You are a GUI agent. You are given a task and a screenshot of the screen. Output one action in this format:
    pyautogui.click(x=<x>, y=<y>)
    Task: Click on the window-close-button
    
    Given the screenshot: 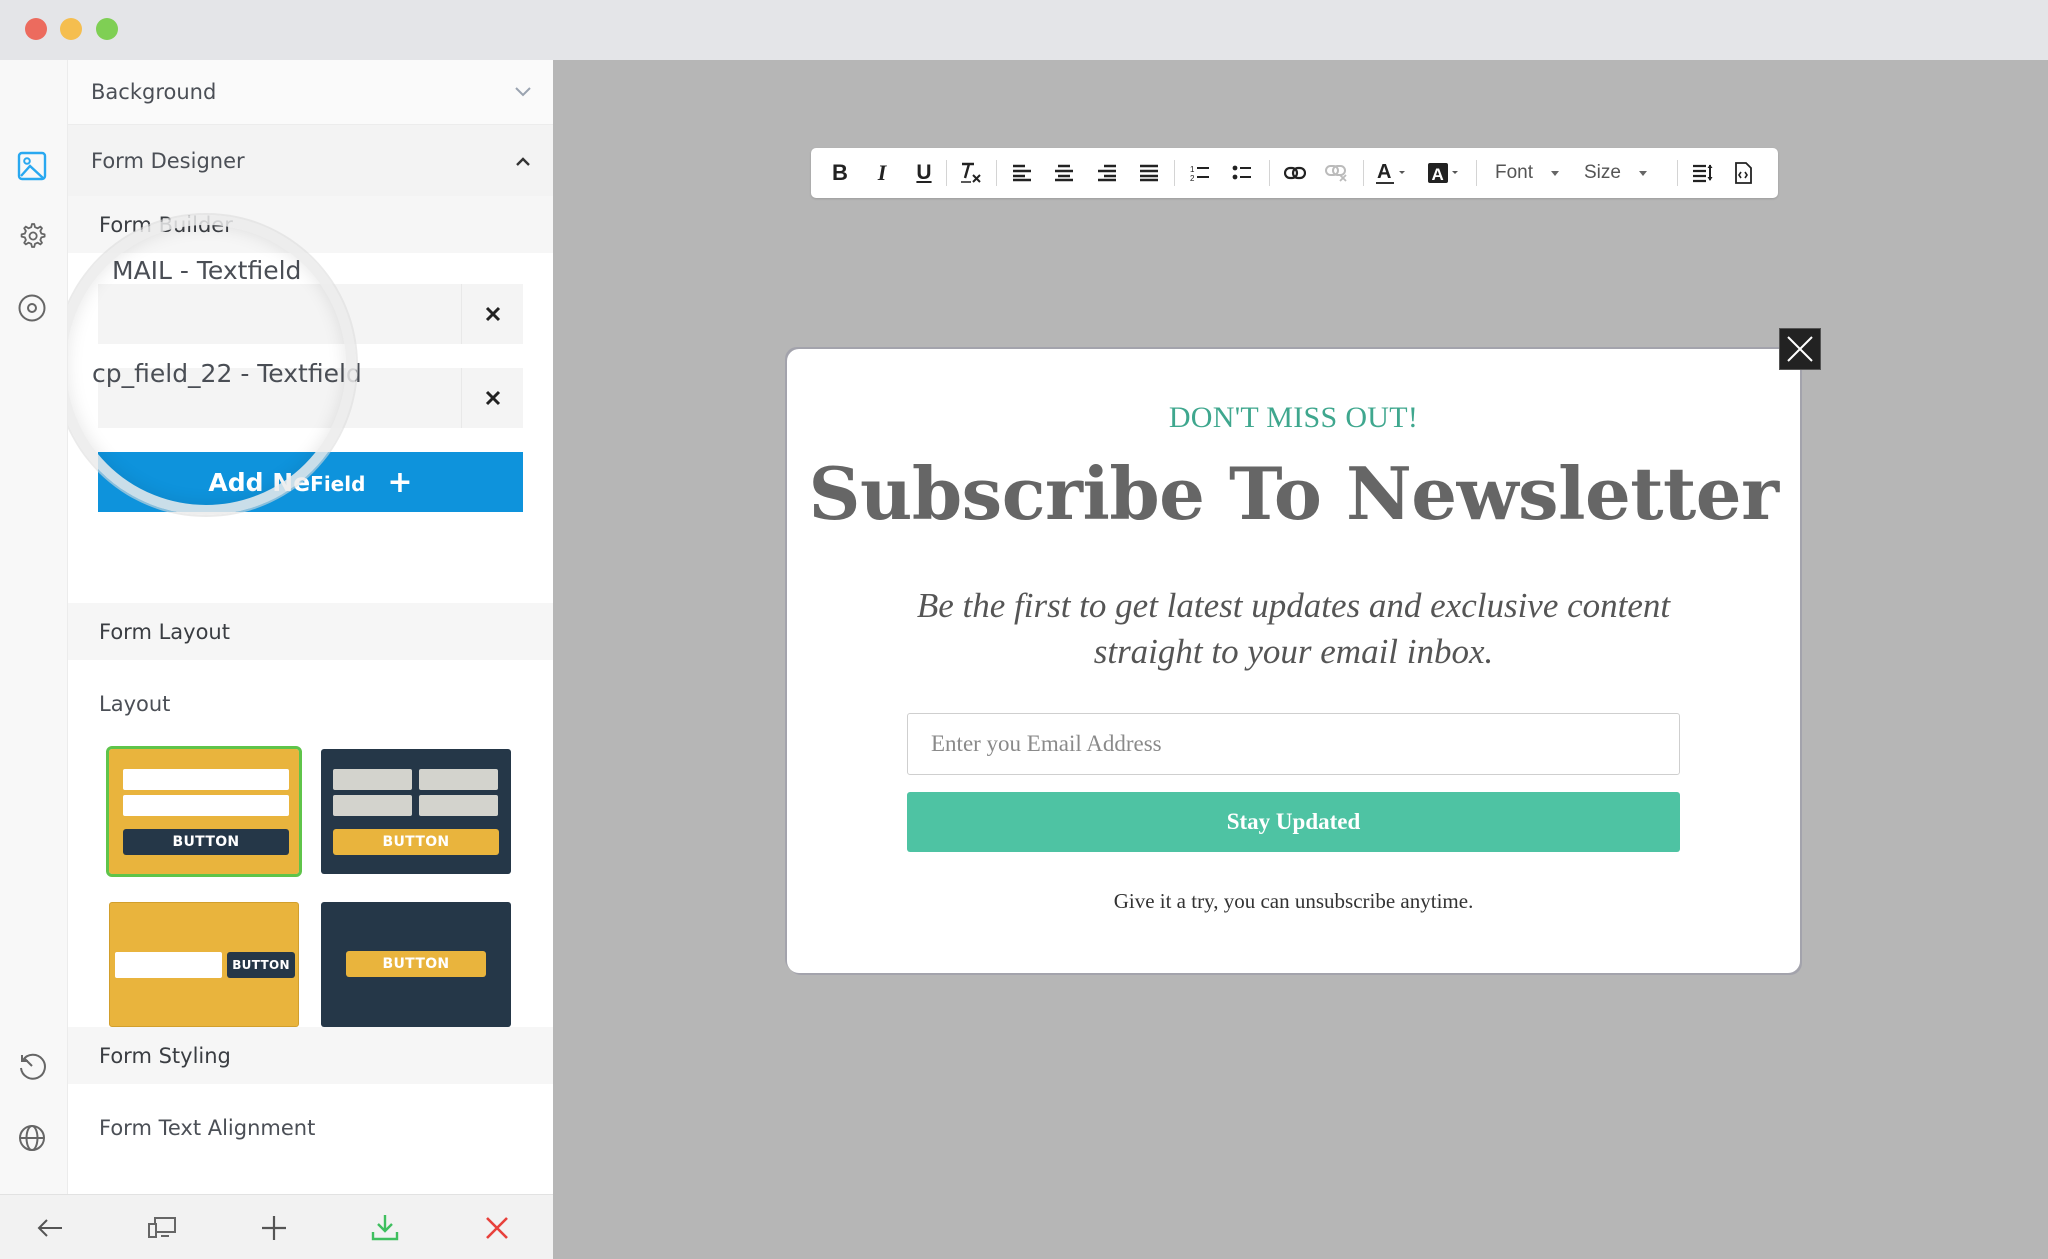 What is the action you would take?
    pyautogui.click(x=36, y=29)
    